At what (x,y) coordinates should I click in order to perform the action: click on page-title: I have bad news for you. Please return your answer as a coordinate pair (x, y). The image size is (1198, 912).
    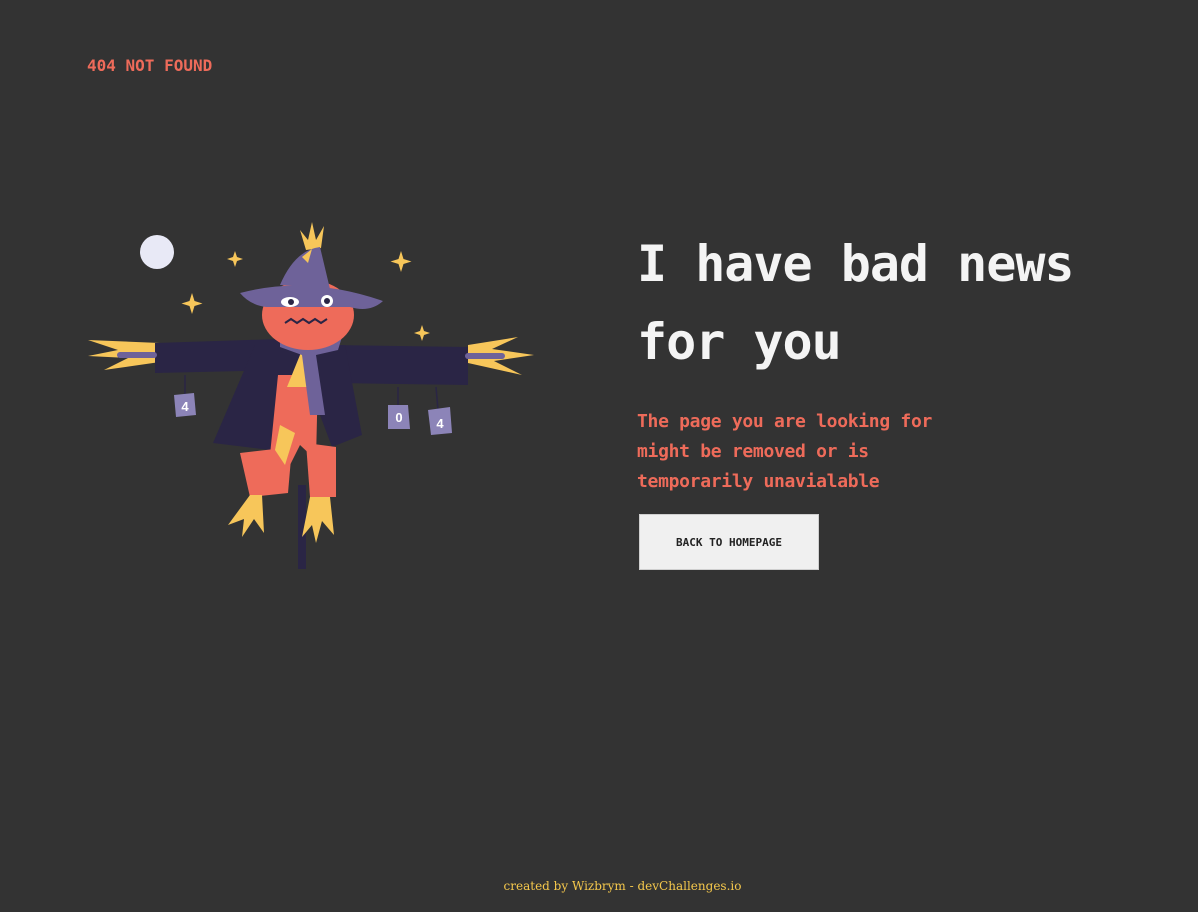
    Looking at the image, I should click on (856, 303).